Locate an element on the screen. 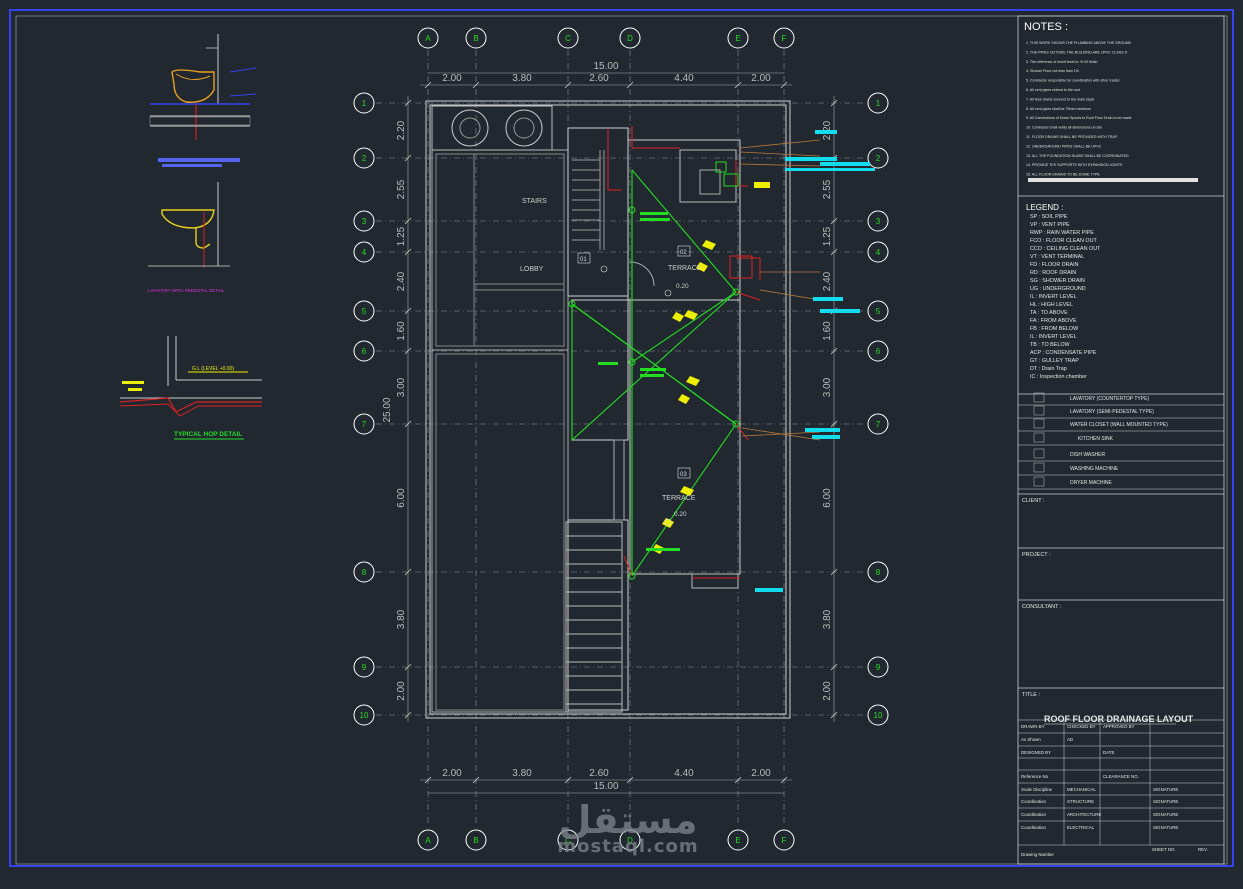 The width and height of the screenshot is (1243, 889). legend-item: CCO : CEILING CLEAN OUT is located at coordinates (1065, 249).